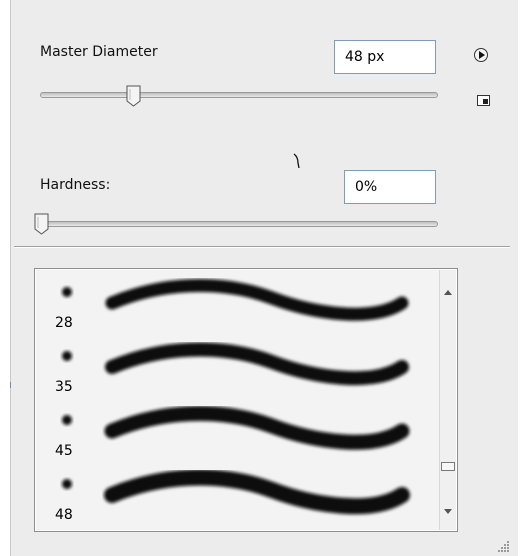  I want to click on scroll-up-arrow-icon, so click(448, 292).